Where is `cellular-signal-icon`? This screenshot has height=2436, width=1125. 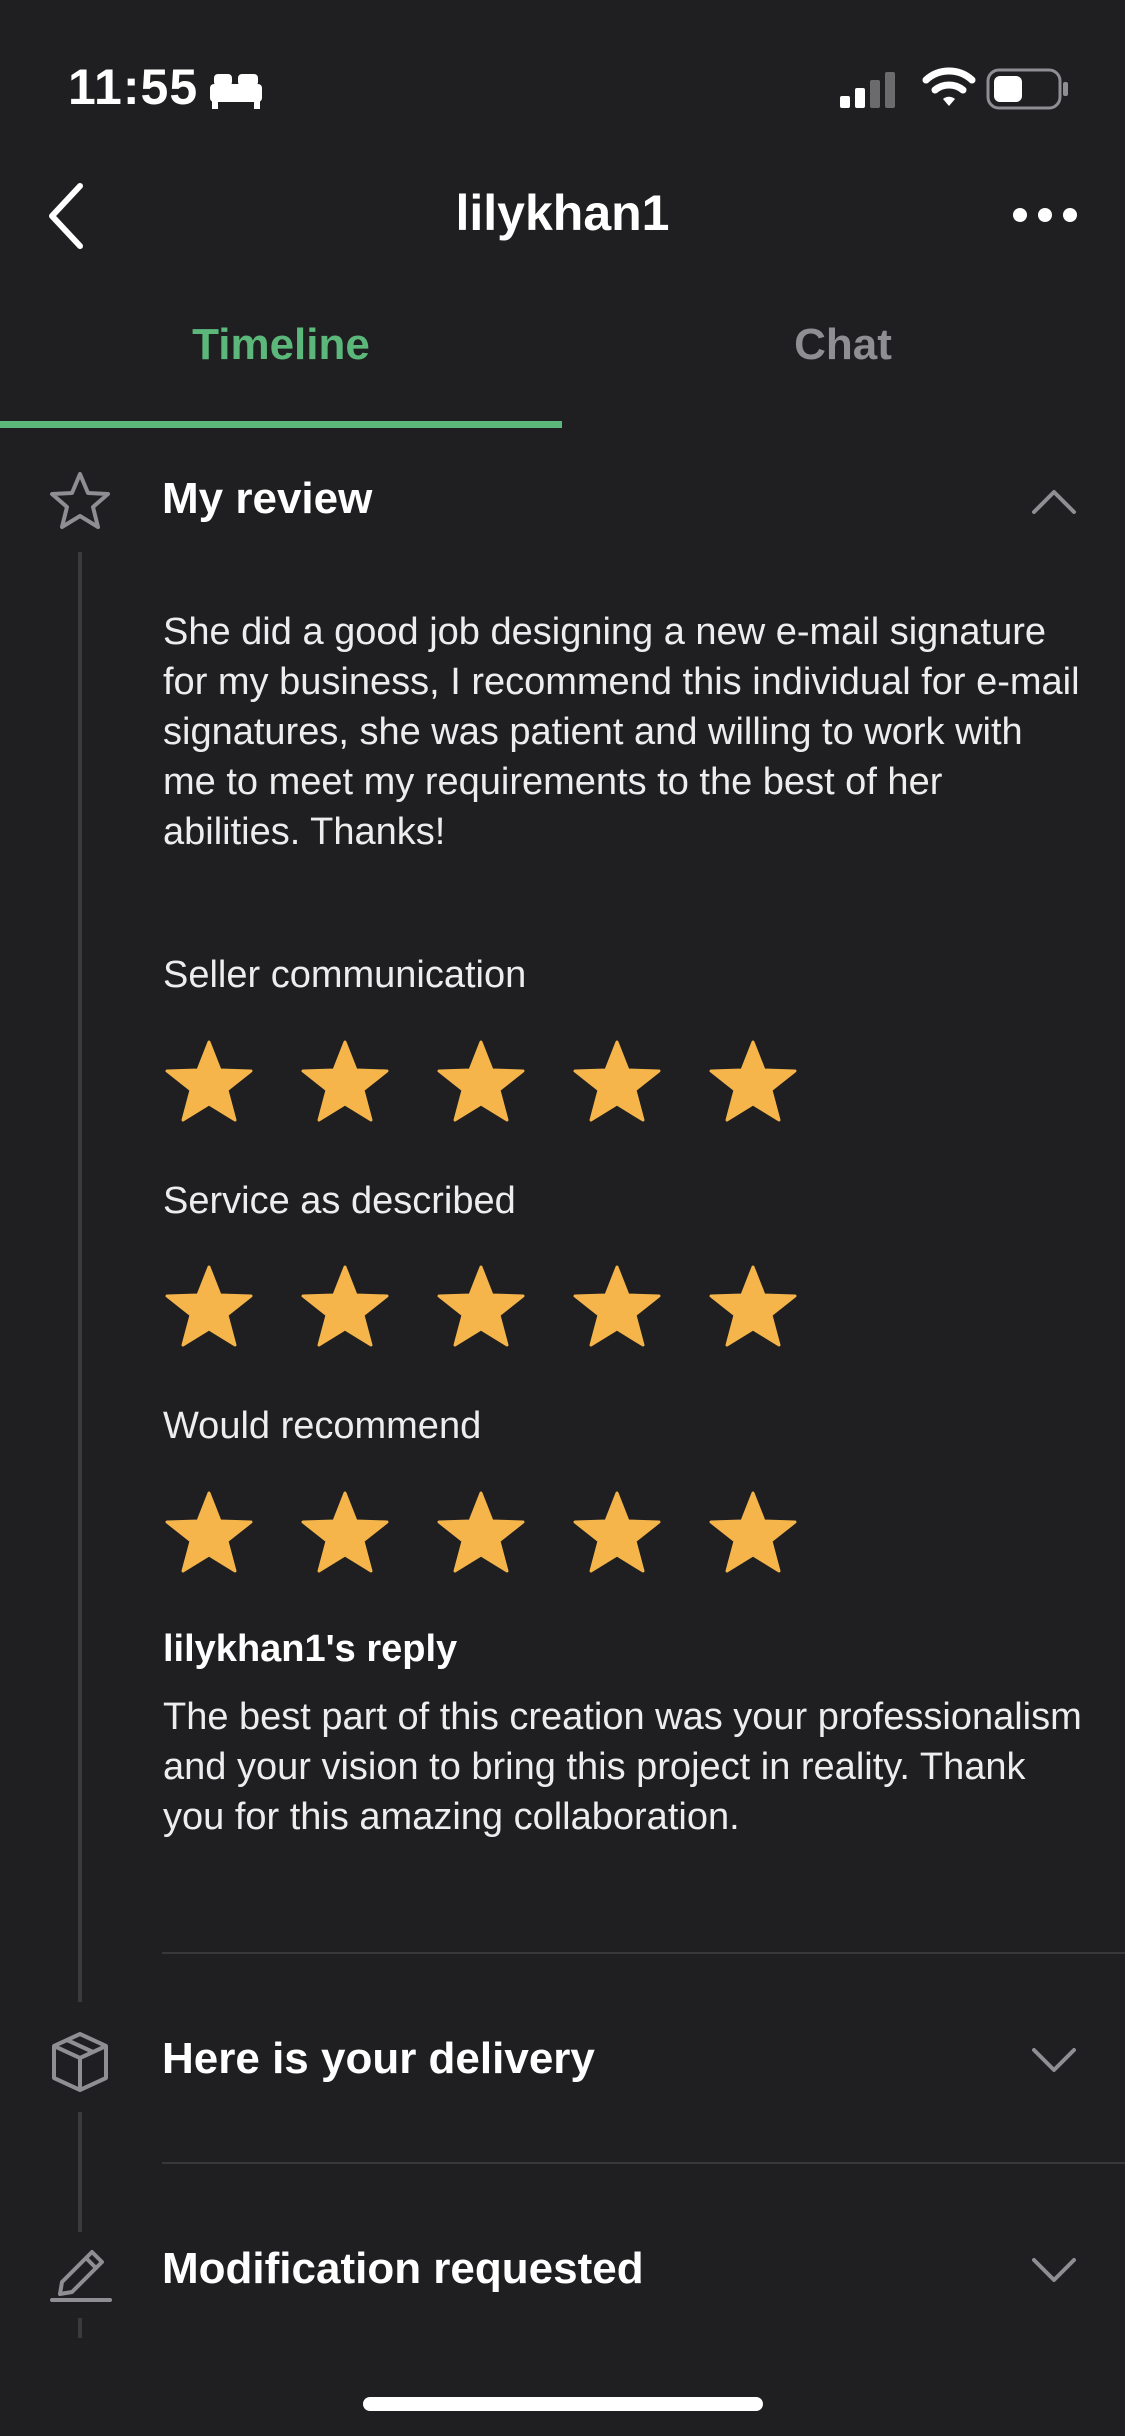 cellular-signal-icon is located at coordinates (867, 90).